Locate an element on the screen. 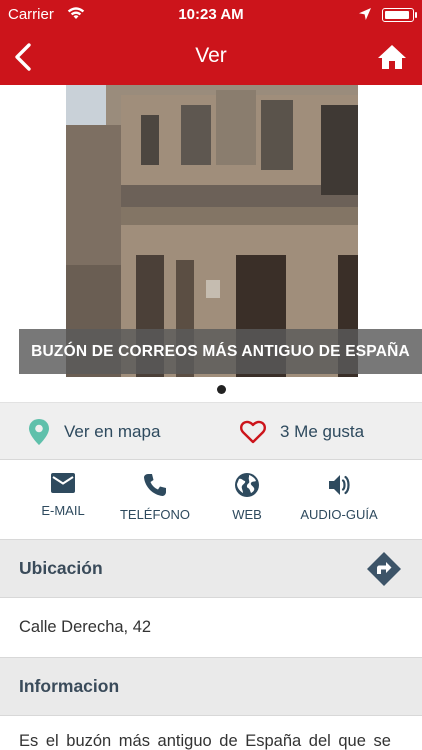  contact-row: E-MAIL TELÉFONO WEB AUDIO-GUÍA is located at coordinates (211, 500).